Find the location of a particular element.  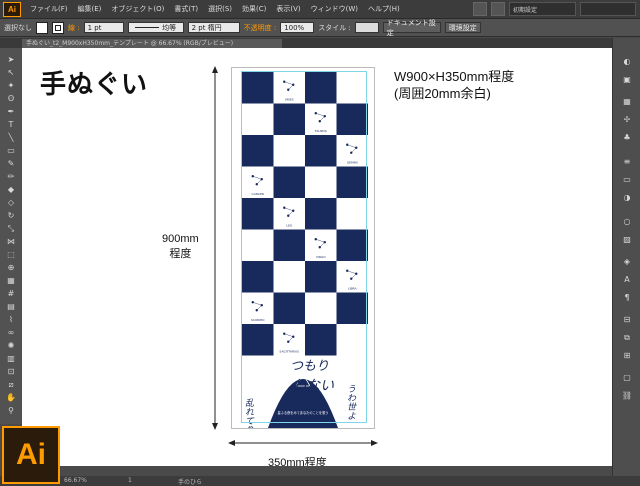

document-setup-button: ドキュメント設定 is located at coordinates (411, 28).